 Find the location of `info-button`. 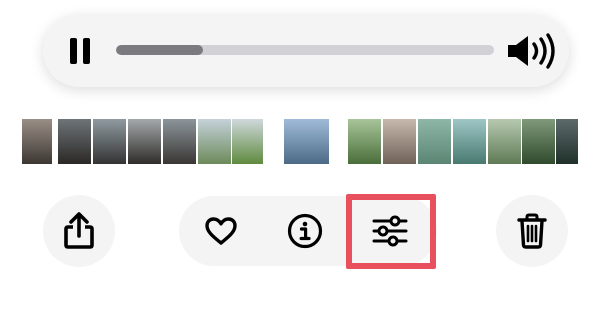

info-button is located at coordinates (305, 231).